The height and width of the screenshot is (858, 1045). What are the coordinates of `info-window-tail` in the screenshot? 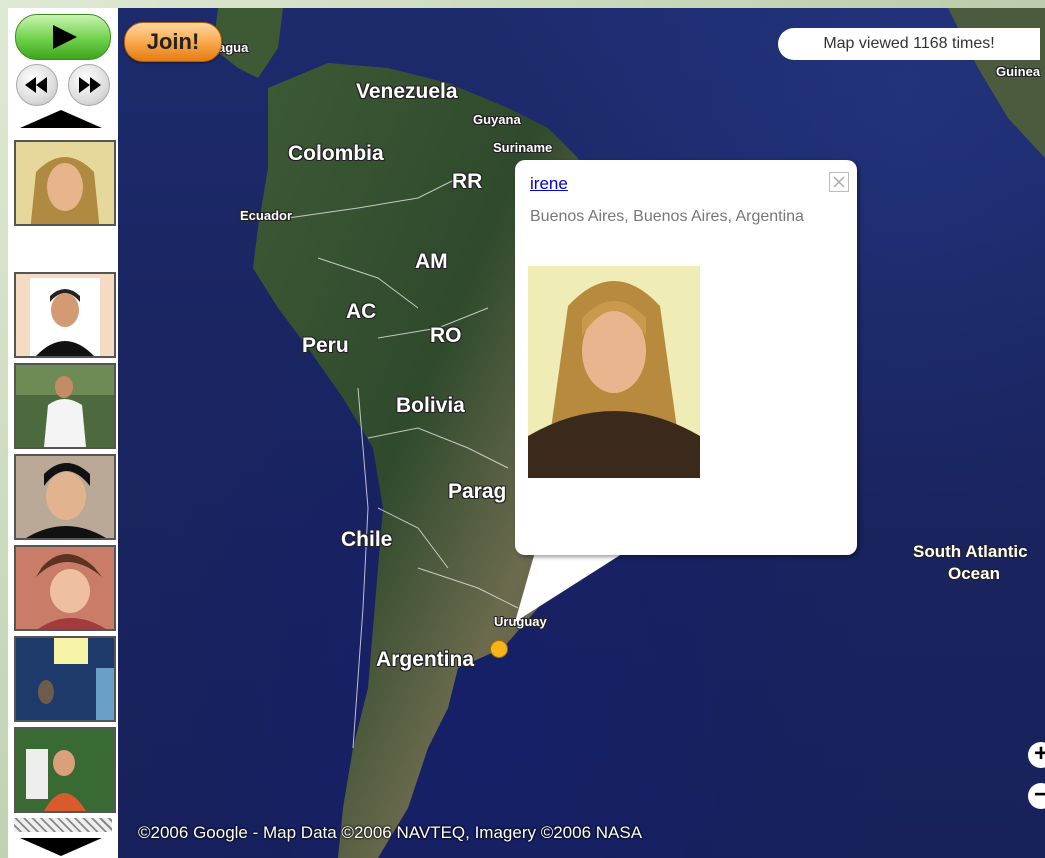 It's located at (570, 587).